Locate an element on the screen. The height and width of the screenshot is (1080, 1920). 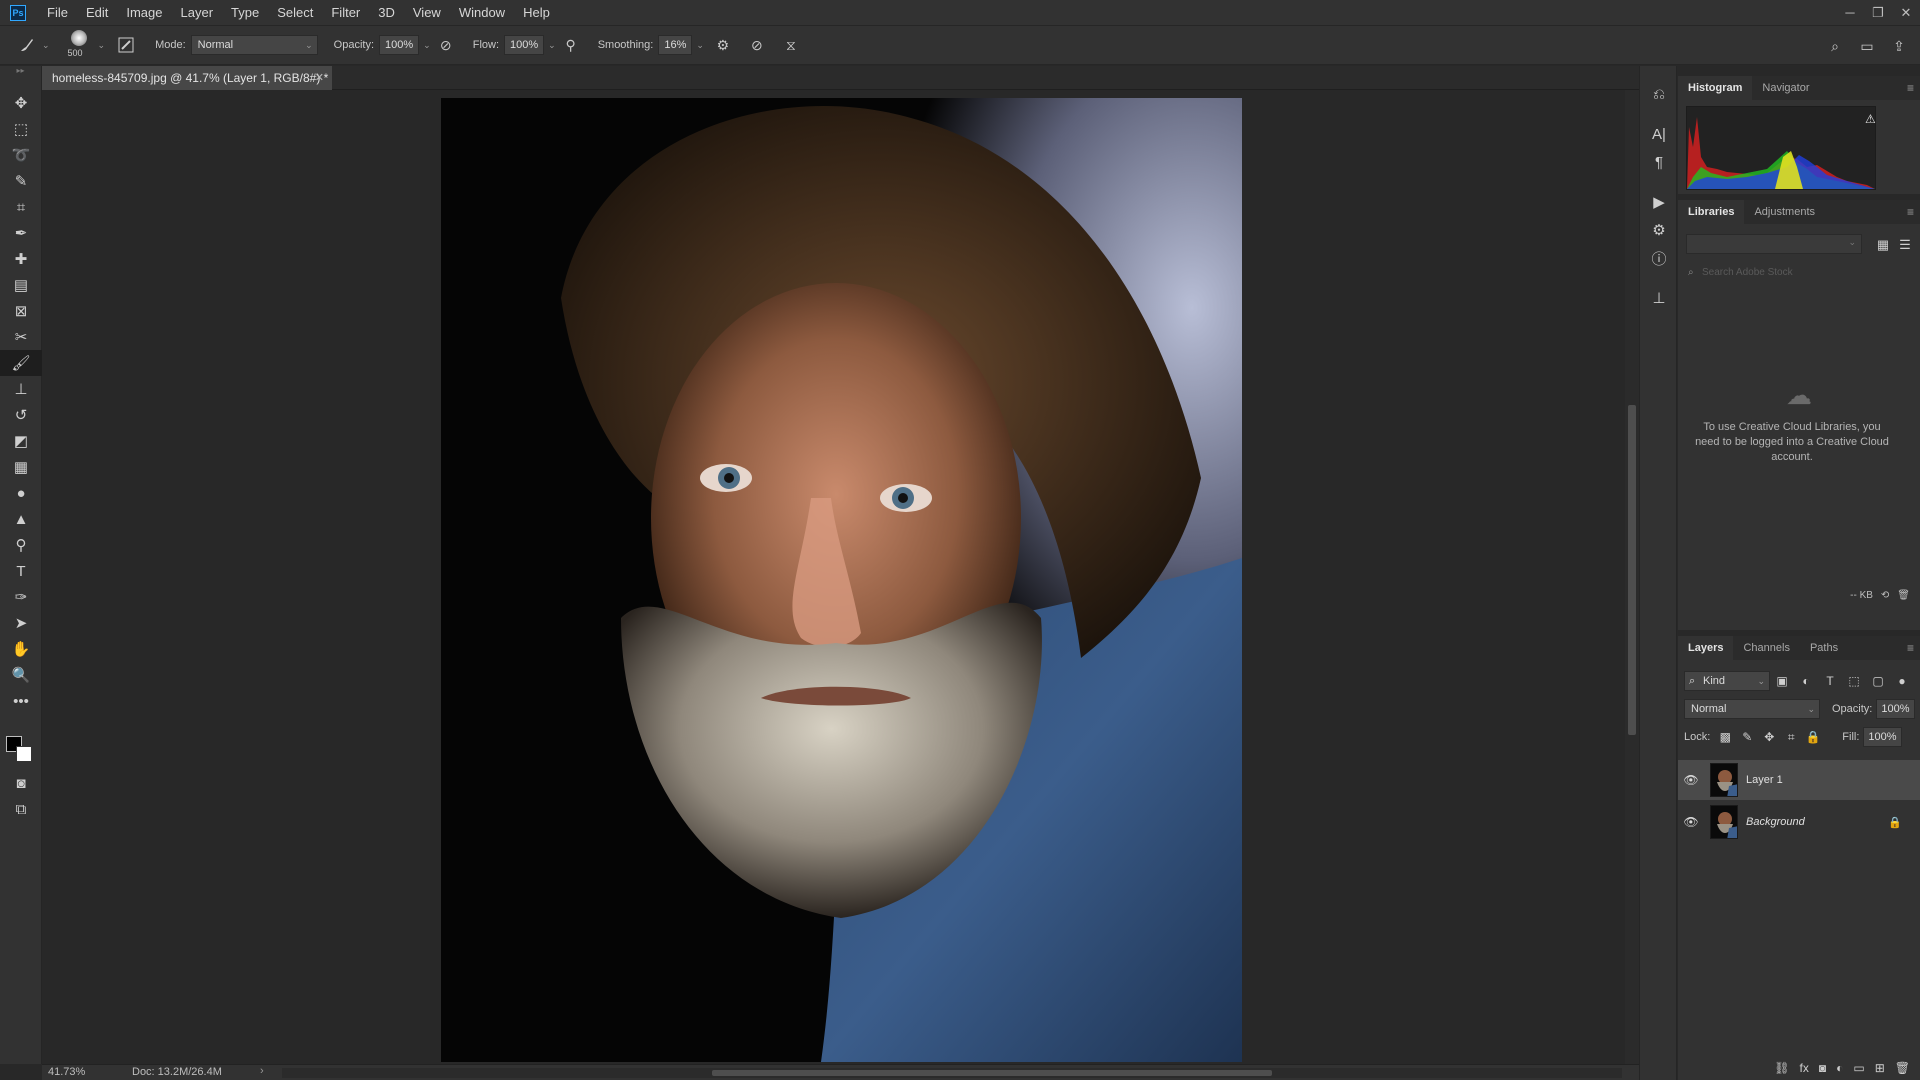
menu-image: Image is located at coordinates (144, 12).